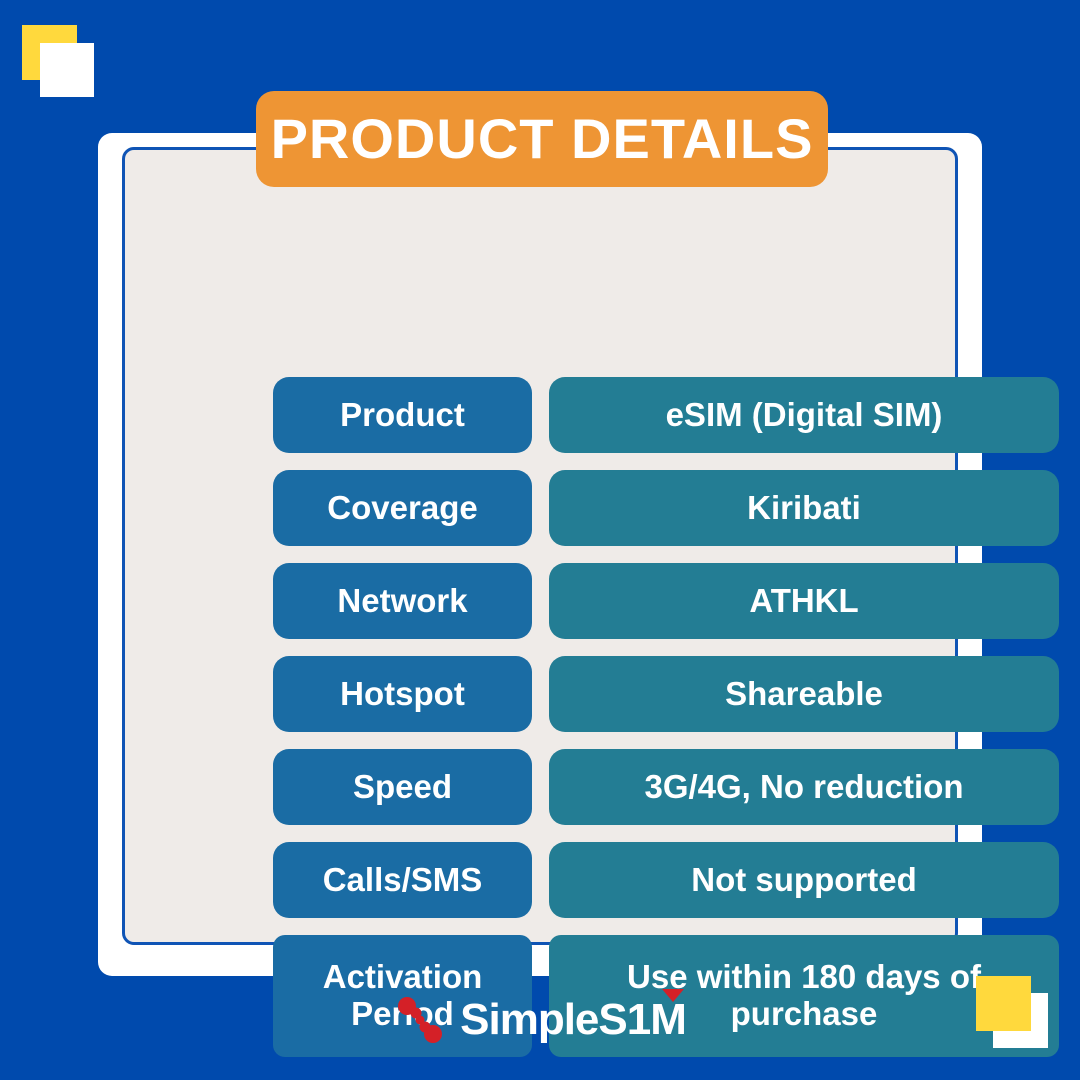 The height and width of the screenshot is (1080, 1080). I want to click on brand-logo: SimpleS1M, so click(540, 1019).